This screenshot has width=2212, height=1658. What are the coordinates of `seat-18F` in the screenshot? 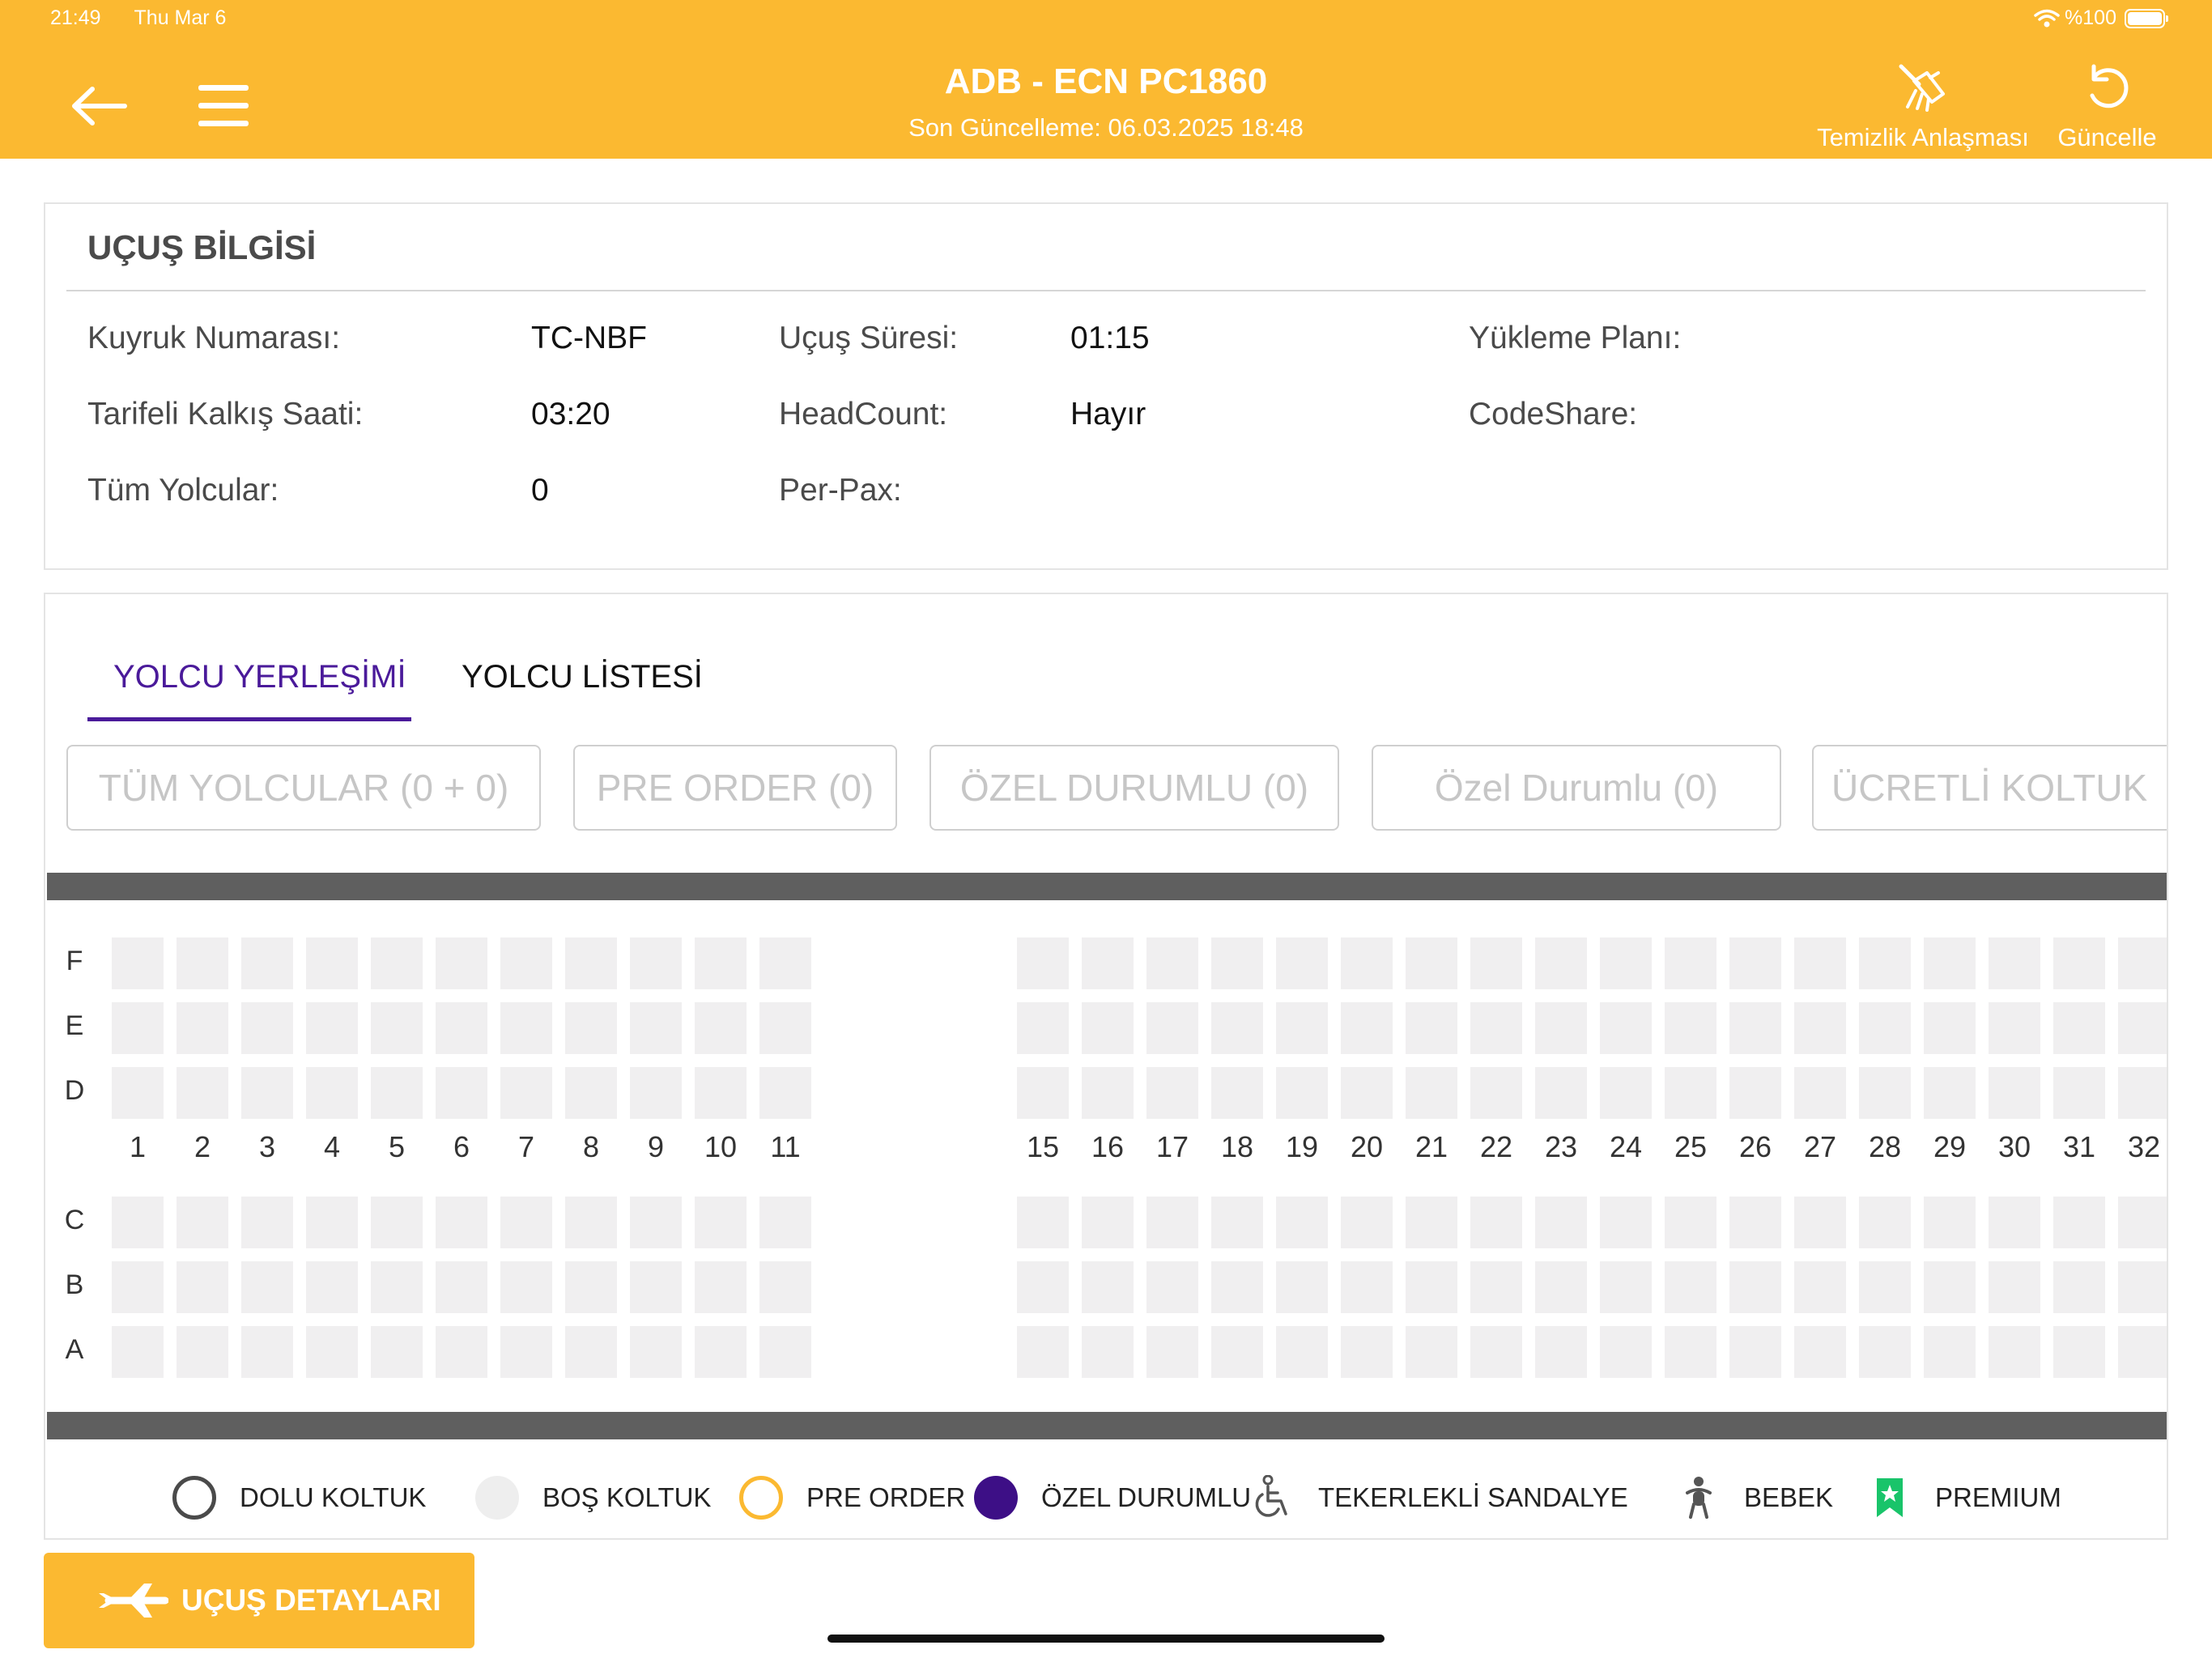 It's located at (1237, 963).